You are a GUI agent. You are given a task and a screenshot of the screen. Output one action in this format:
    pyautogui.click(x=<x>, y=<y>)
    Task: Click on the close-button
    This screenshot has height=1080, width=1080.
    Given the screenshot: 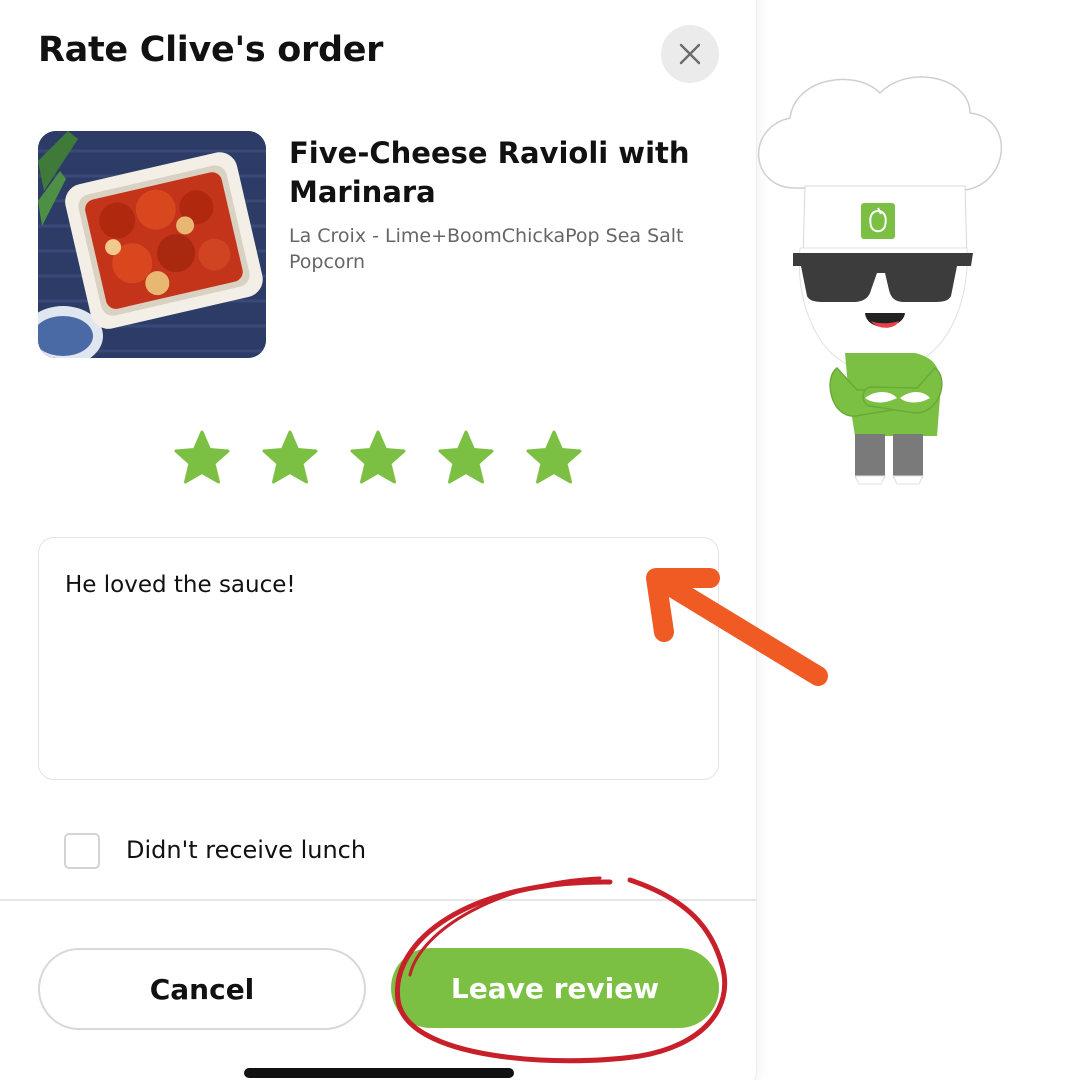 What is the action you would take?
    pyautogui.click(x=690, y=54)
    